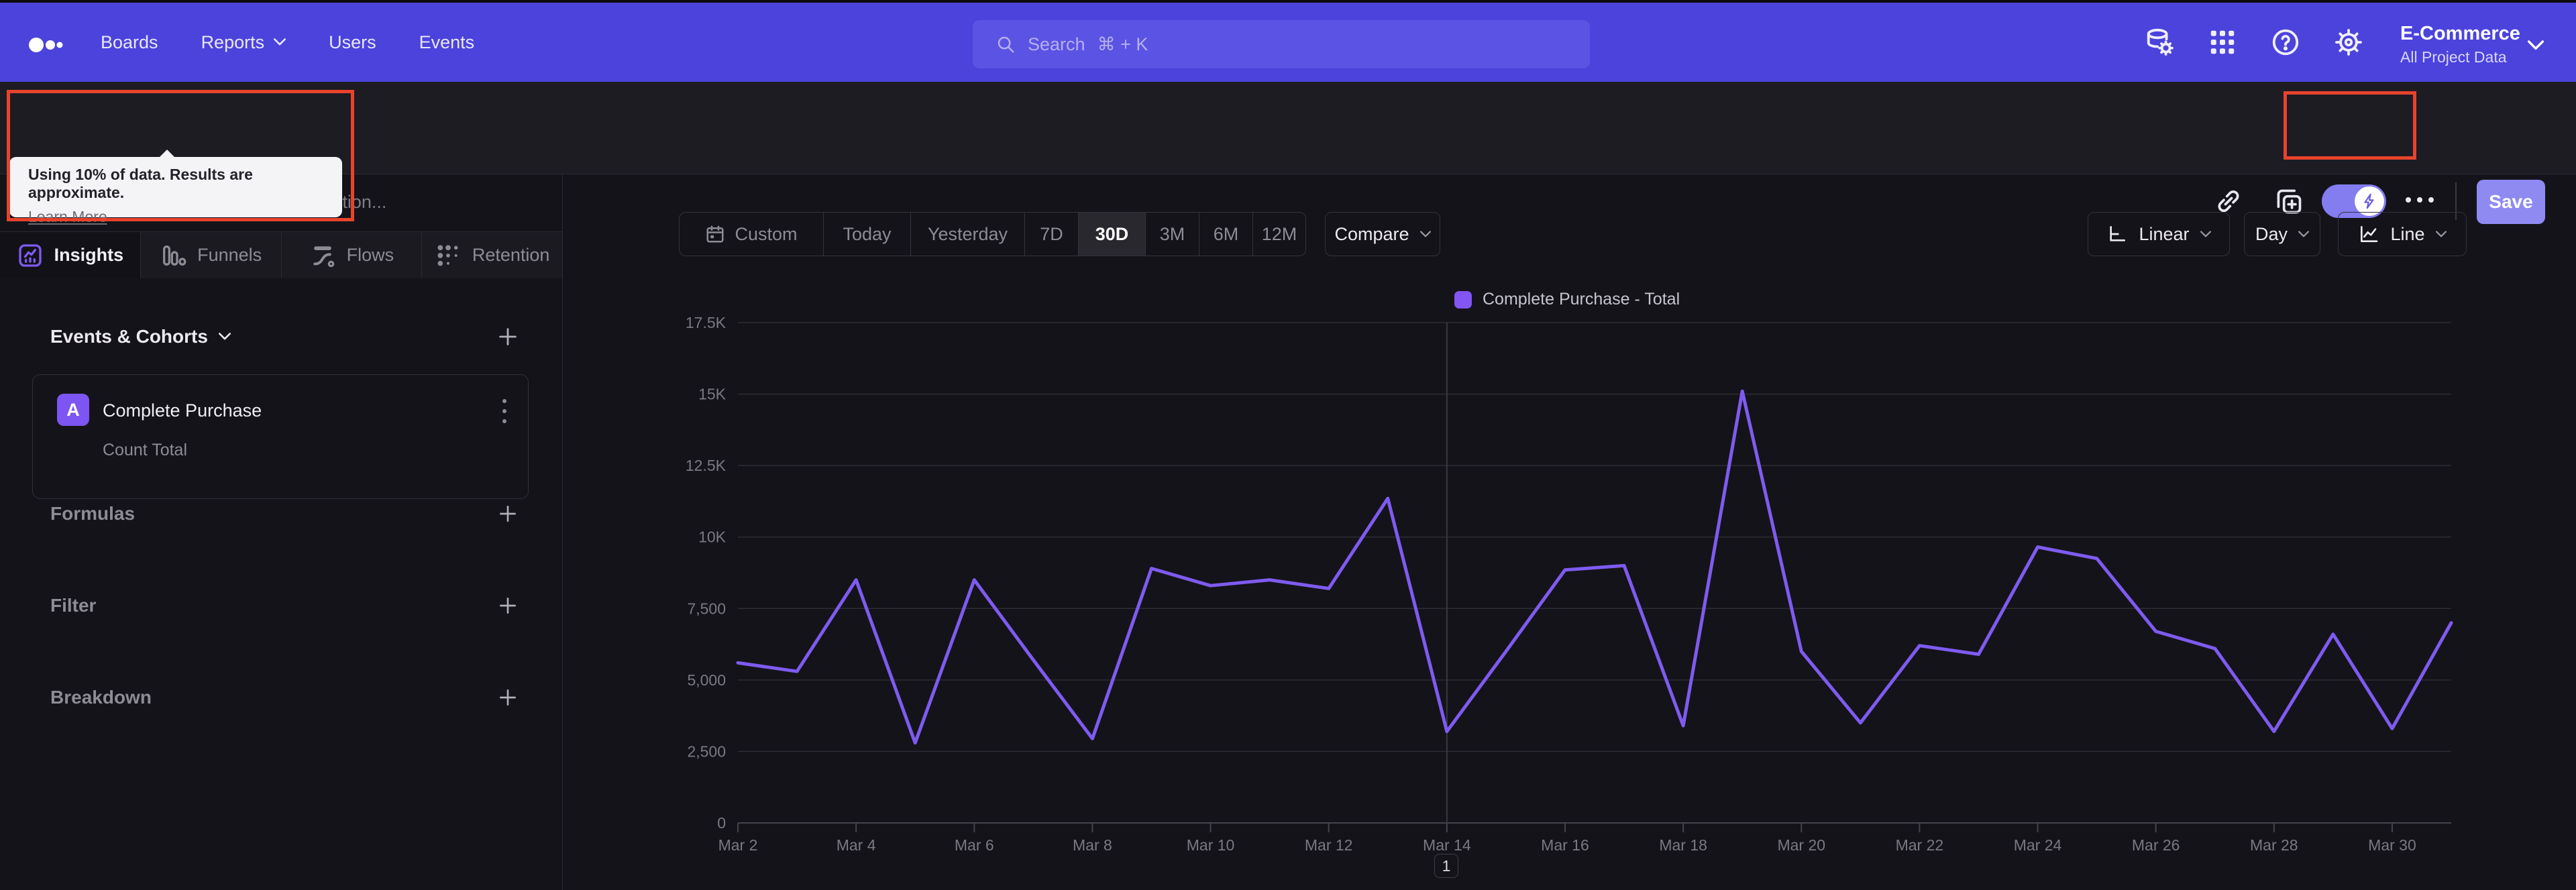  I want to click on compare-button: Compare, so click(1382, 234).